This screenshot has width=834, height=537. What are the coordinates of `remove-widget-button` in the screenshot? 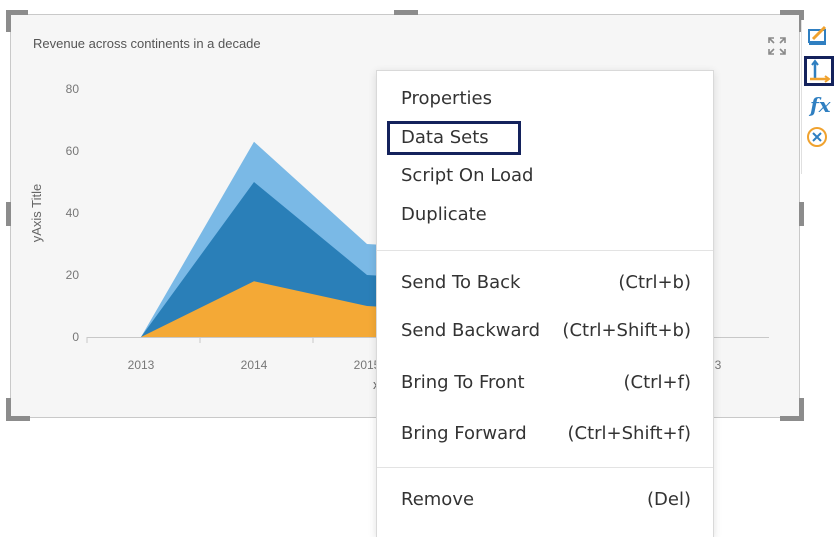 It's located at (819, 139).